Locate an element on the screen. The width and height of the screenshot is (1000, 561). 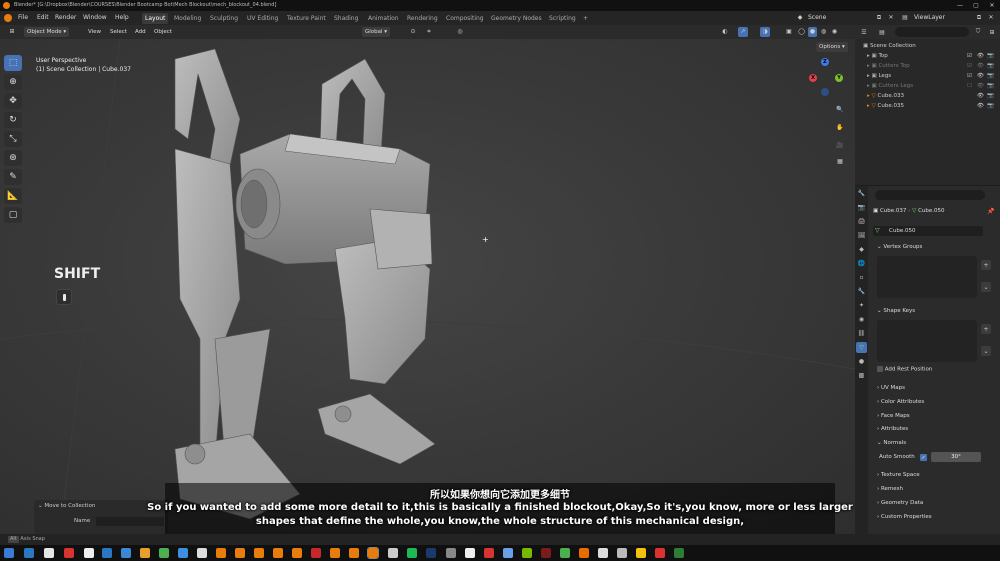
outliner-editor-icon: ☰ is located at coordinates (864, 32).